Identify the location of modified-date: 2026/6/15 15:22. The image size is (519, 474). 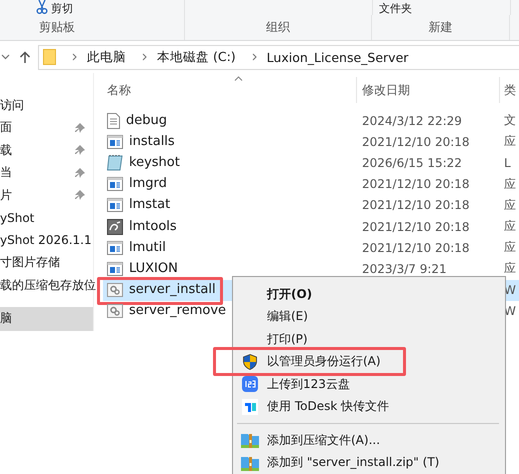
(412, 163).